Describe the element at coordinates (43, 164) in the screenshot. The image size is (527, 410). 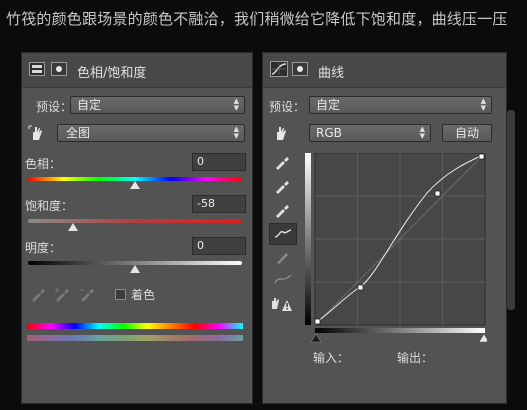
I see `hue-label: 色相：` at that location.